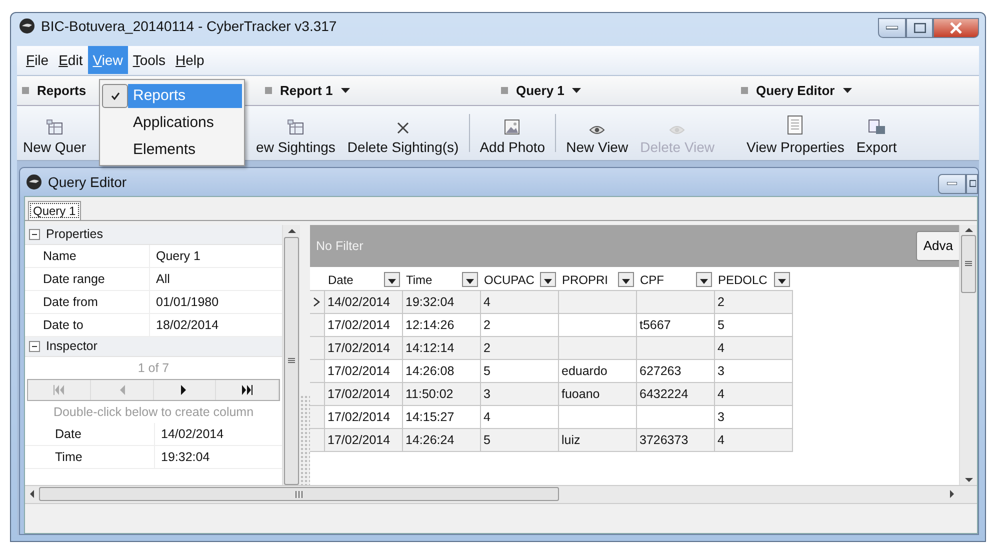  I want to click on menu-item: Help, so click(190, 60).